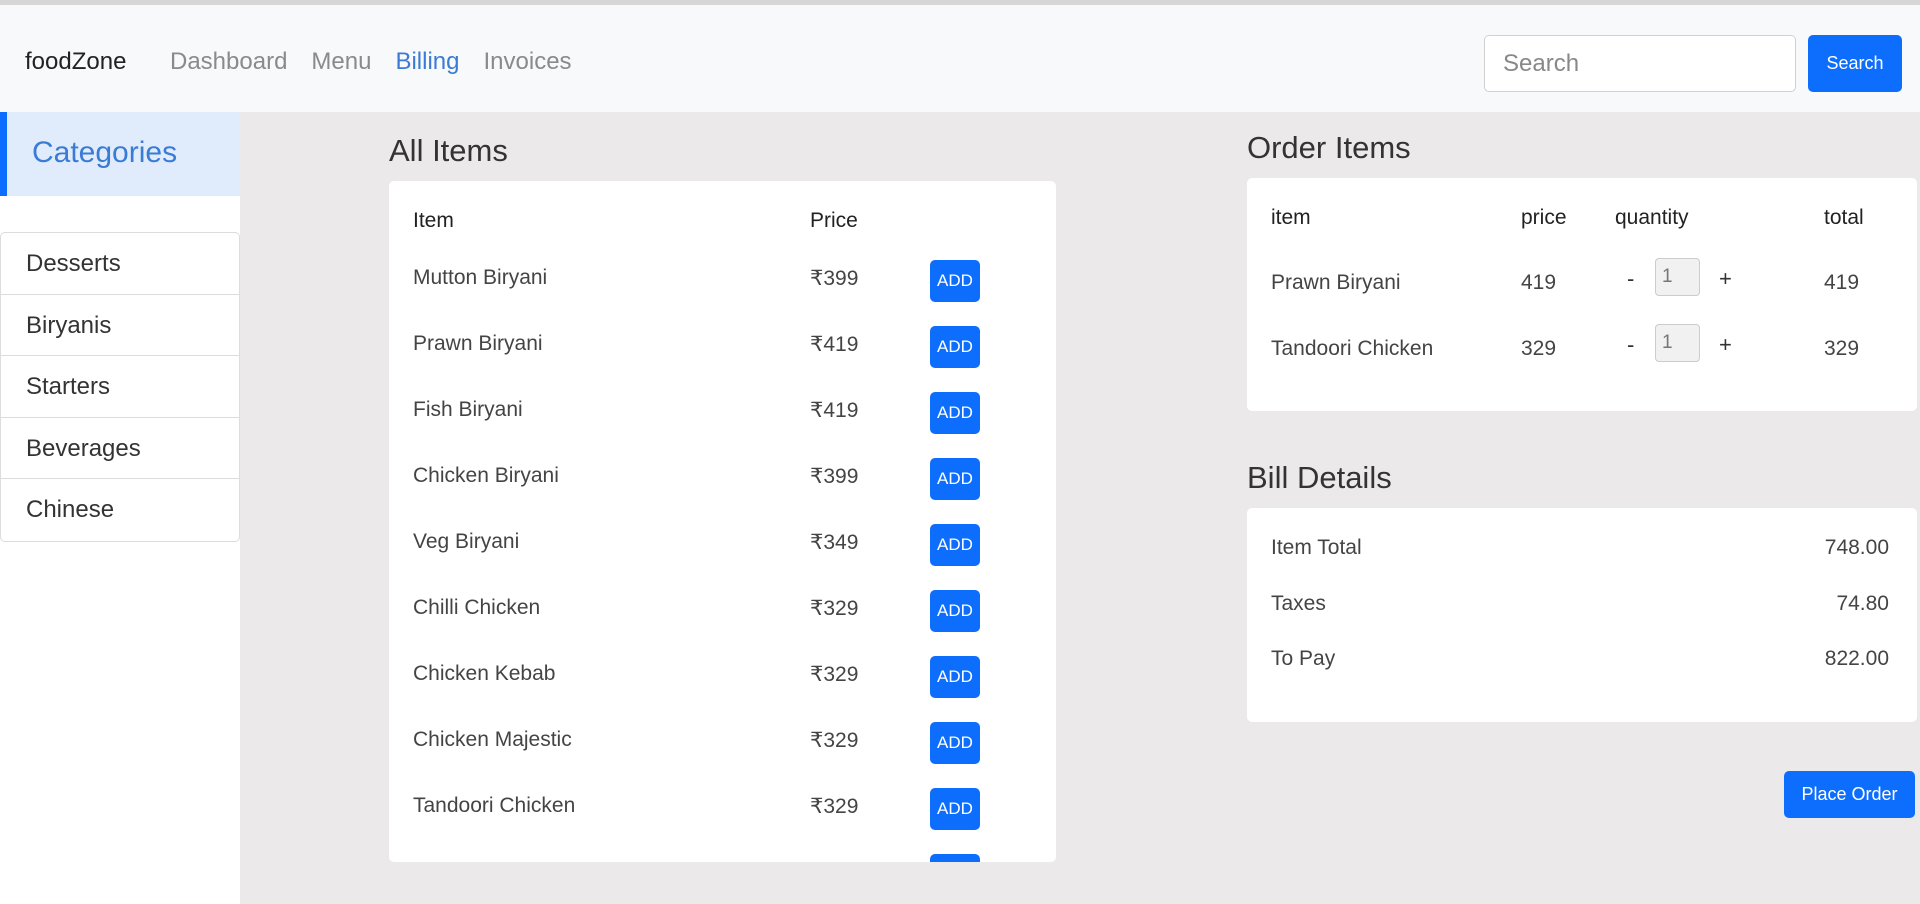  I want to click on nav-link-menu: Menu, so click(341, 62).